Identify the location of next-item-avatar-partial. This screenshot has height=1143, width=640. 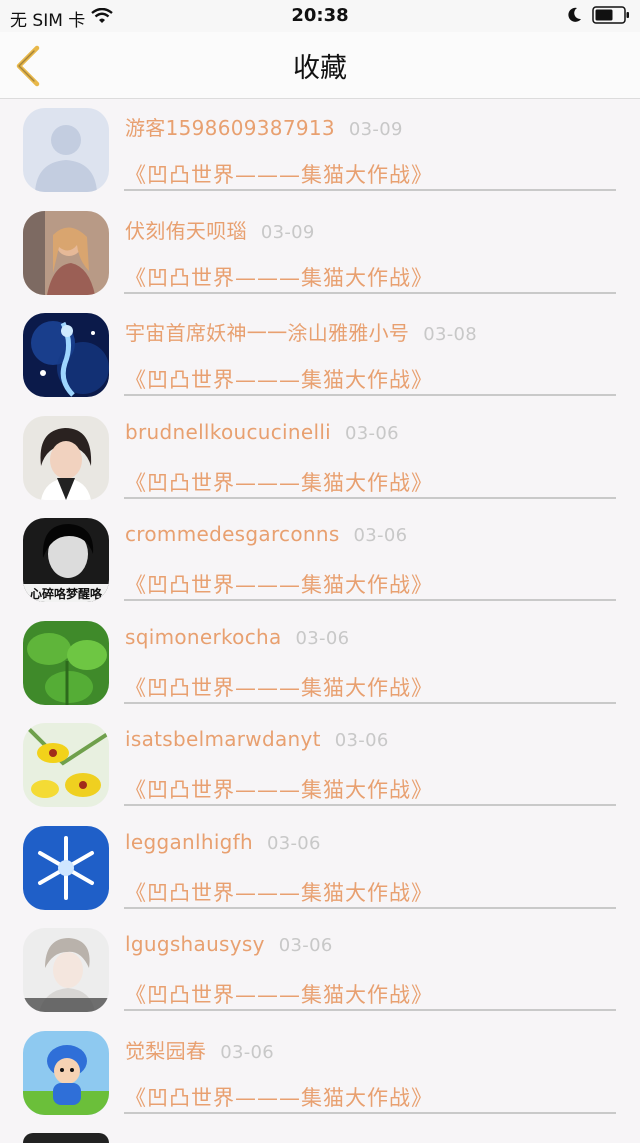
(66, 1138).